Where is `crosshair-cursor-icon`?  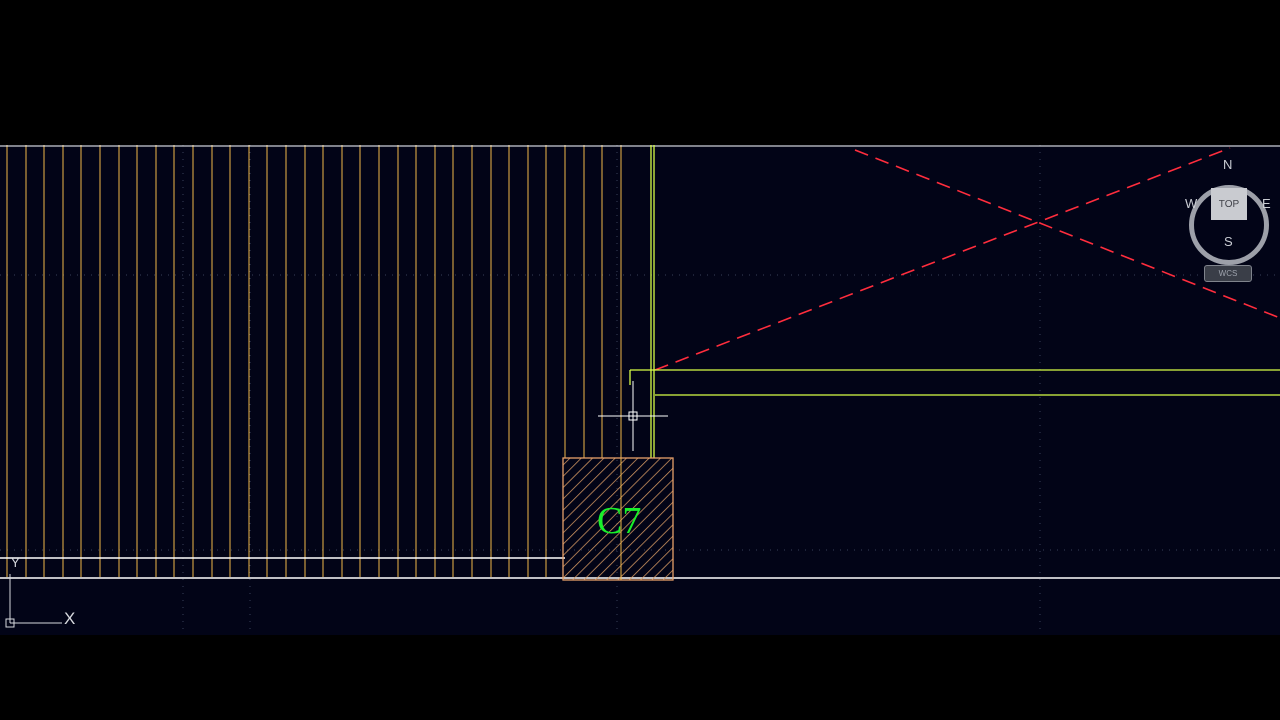
crosshair-cursor-icon is located at coordinates (633, 416).